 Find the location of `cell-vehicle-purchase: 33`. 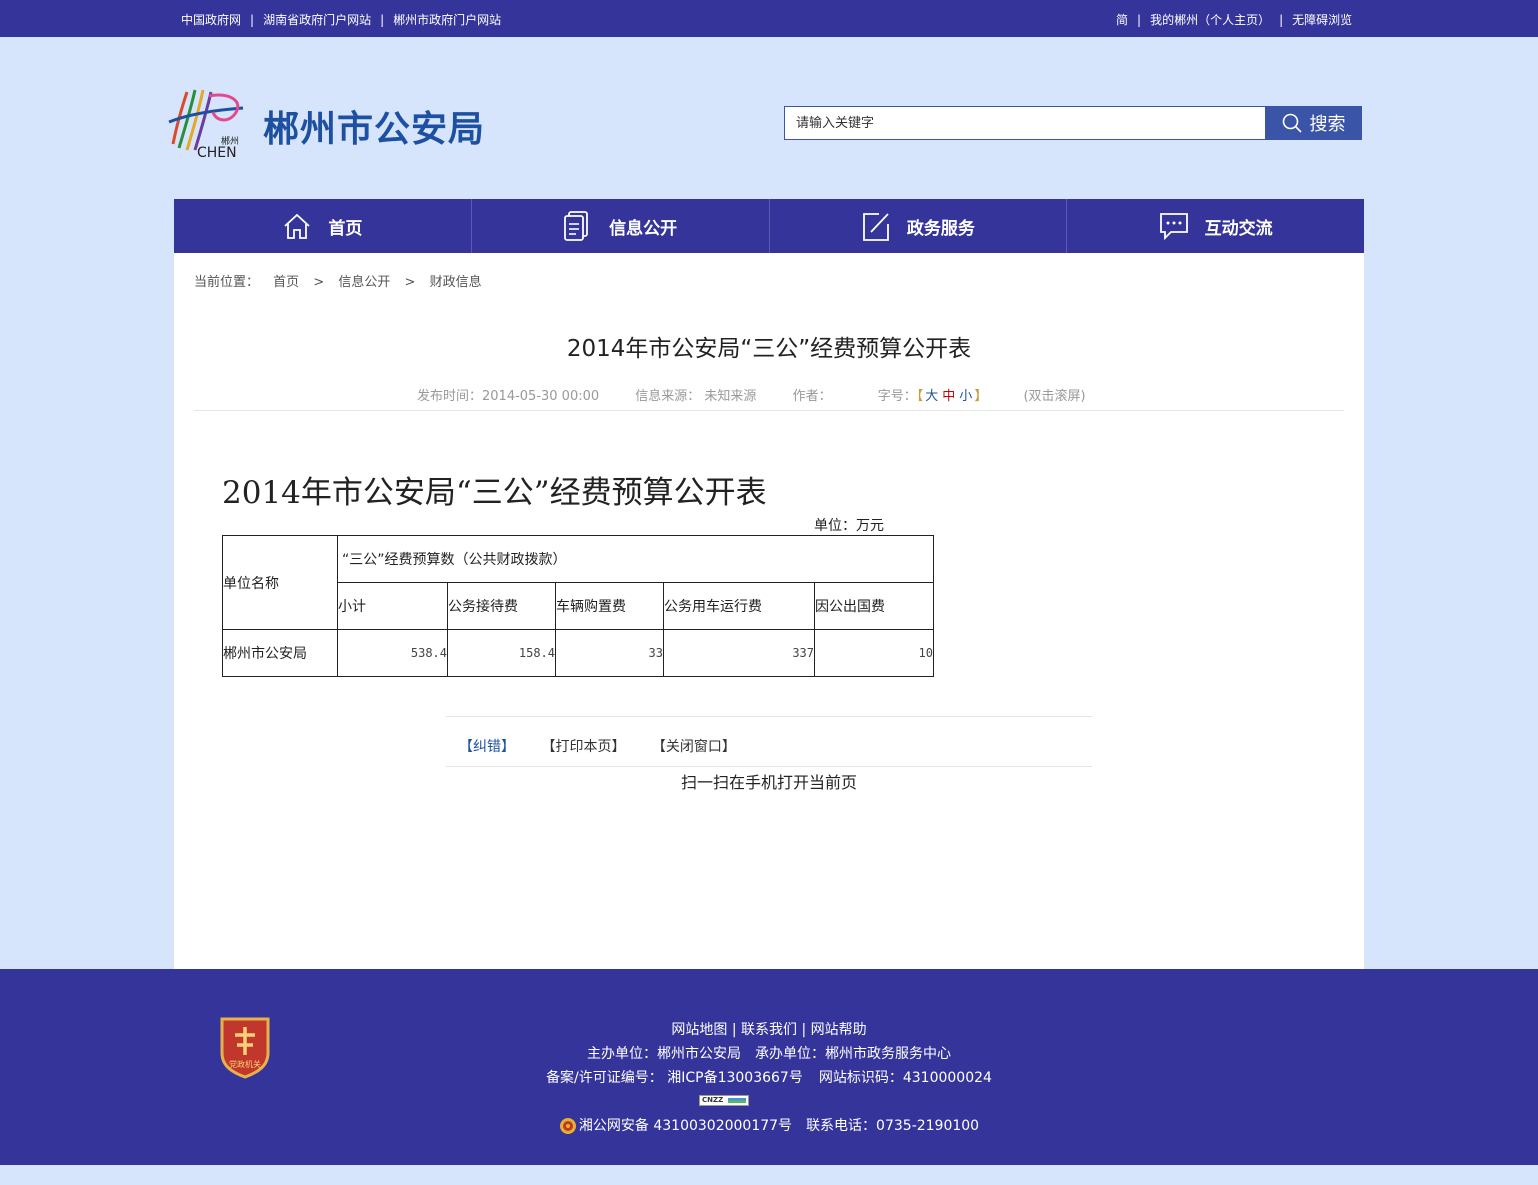

cell-vehicle-purchase: 33 is located at coordinates (609, 653).